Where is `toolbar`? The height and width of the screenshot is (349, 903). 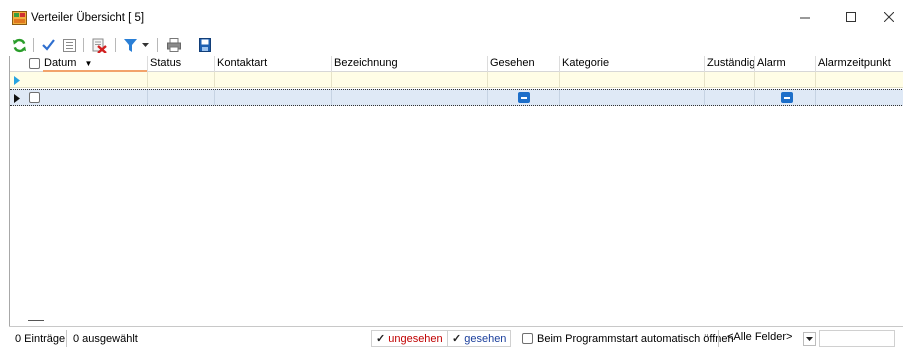 toolbar is located at coordinates (451, 45).